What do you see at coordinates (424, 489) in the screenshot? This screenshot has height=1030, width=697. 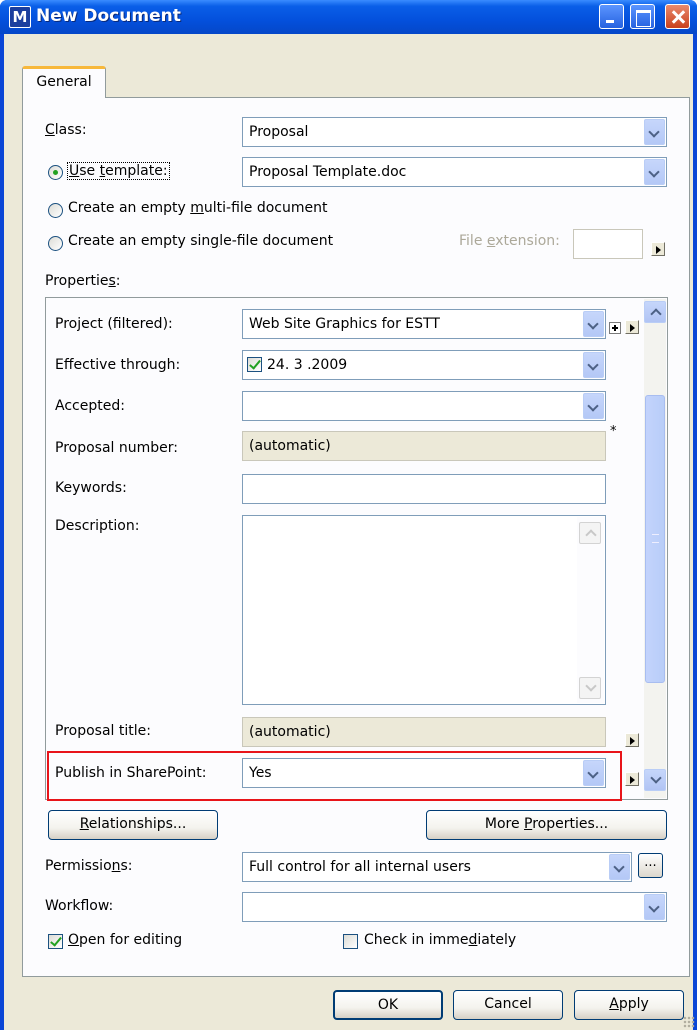 I see `keywords-input` at bounding box center [424, 489].